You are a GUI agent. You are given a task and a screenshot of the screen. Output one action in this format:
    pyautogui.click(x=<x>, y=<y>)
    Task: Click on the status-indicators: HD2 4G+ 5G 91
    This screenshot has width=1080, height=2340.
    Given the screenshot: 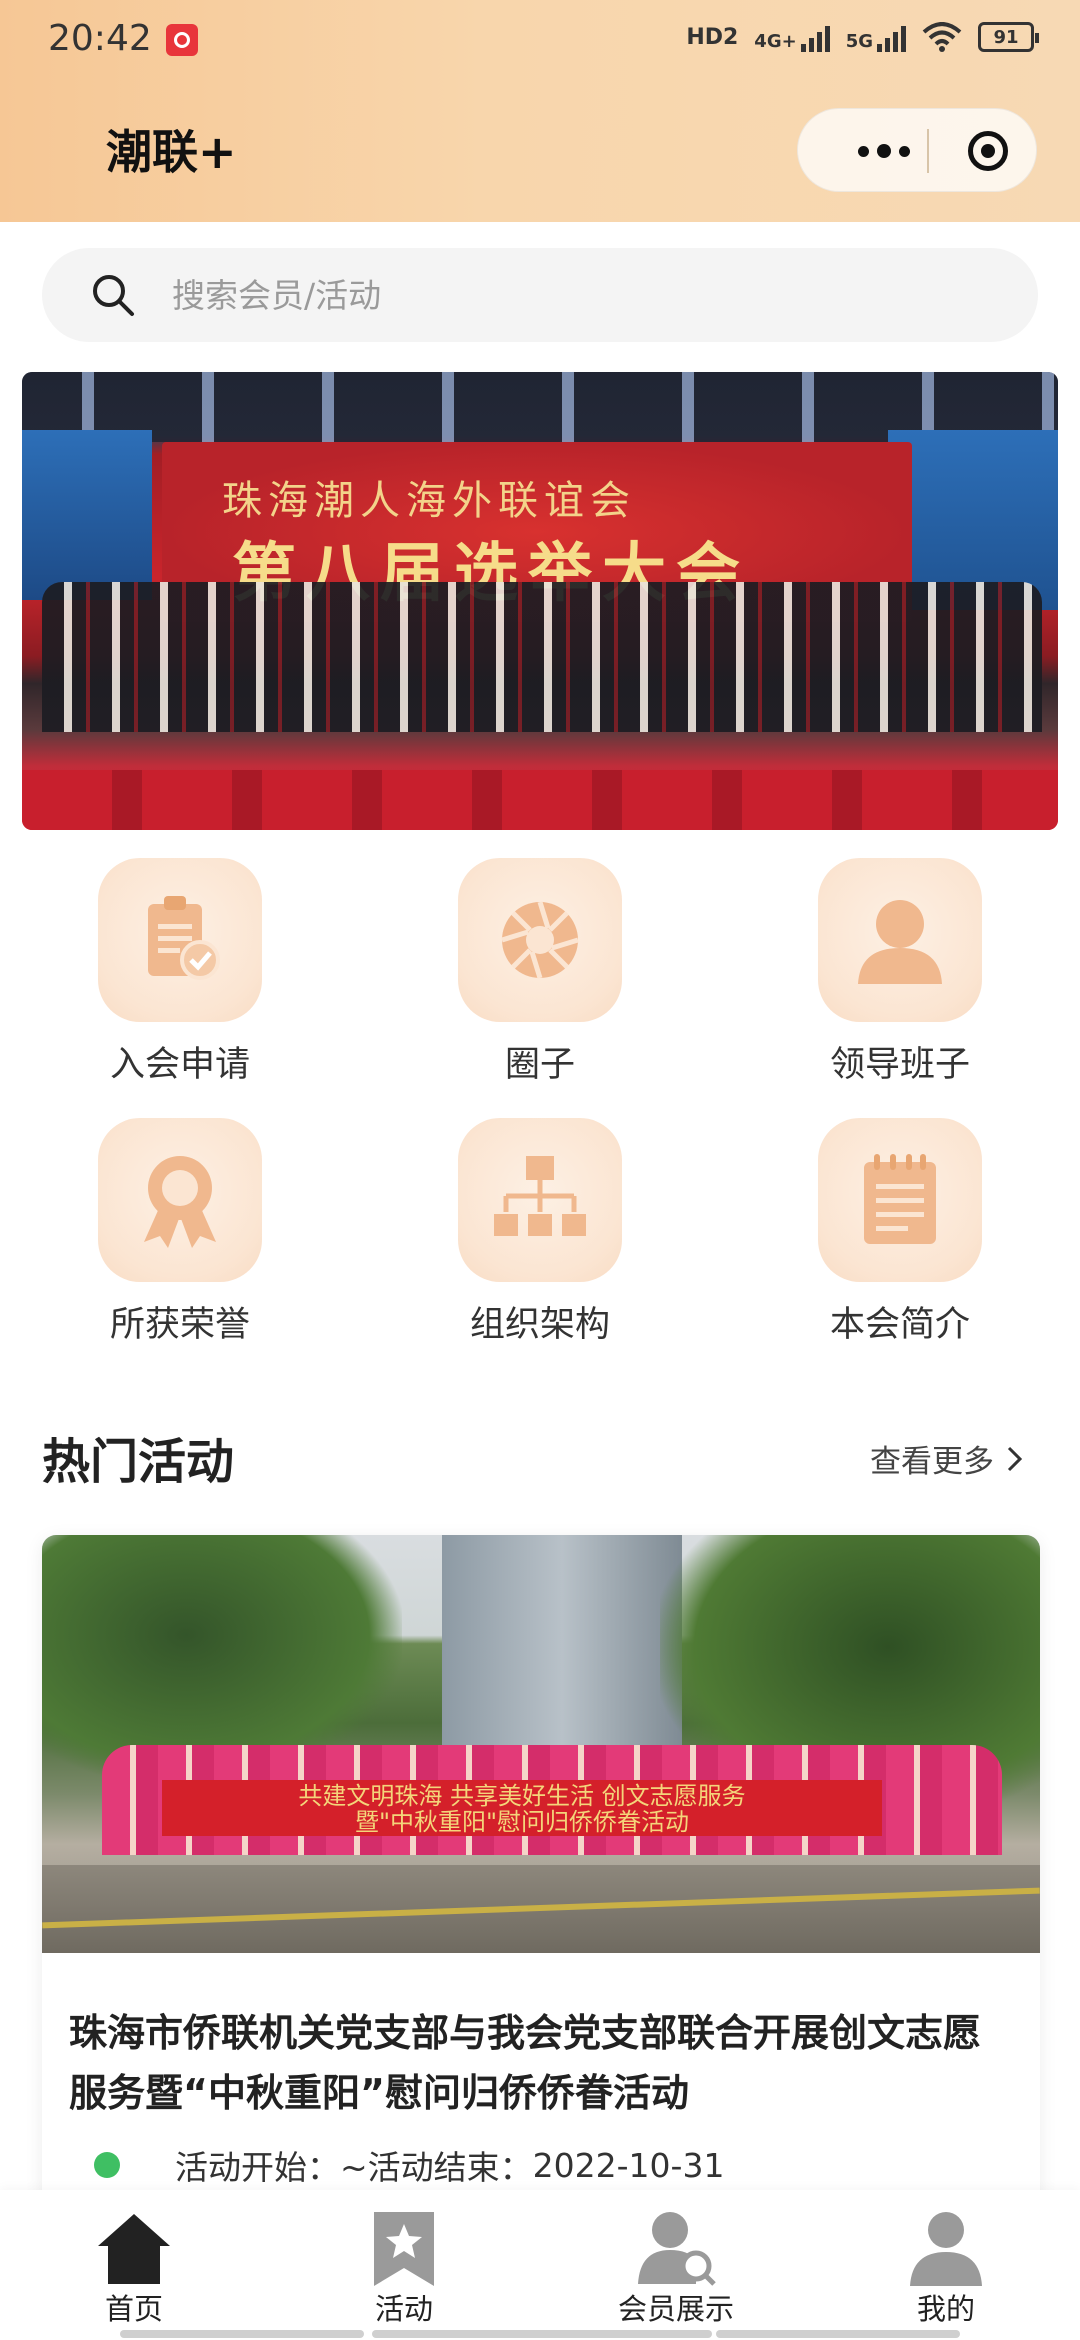 What is the action you would take?
    pyautogui.click(x=862, y=37)
    